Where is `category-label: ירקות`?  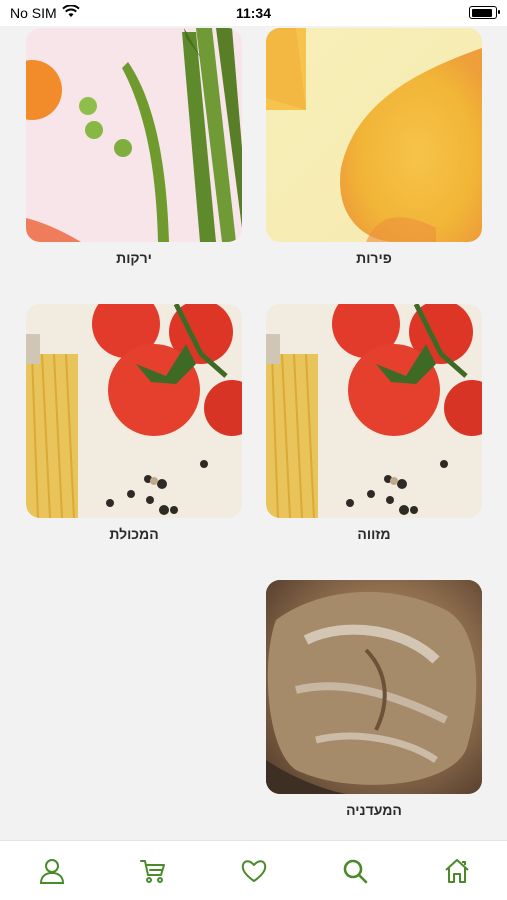 category-label: ירקות is located at coordinates (134, 258).